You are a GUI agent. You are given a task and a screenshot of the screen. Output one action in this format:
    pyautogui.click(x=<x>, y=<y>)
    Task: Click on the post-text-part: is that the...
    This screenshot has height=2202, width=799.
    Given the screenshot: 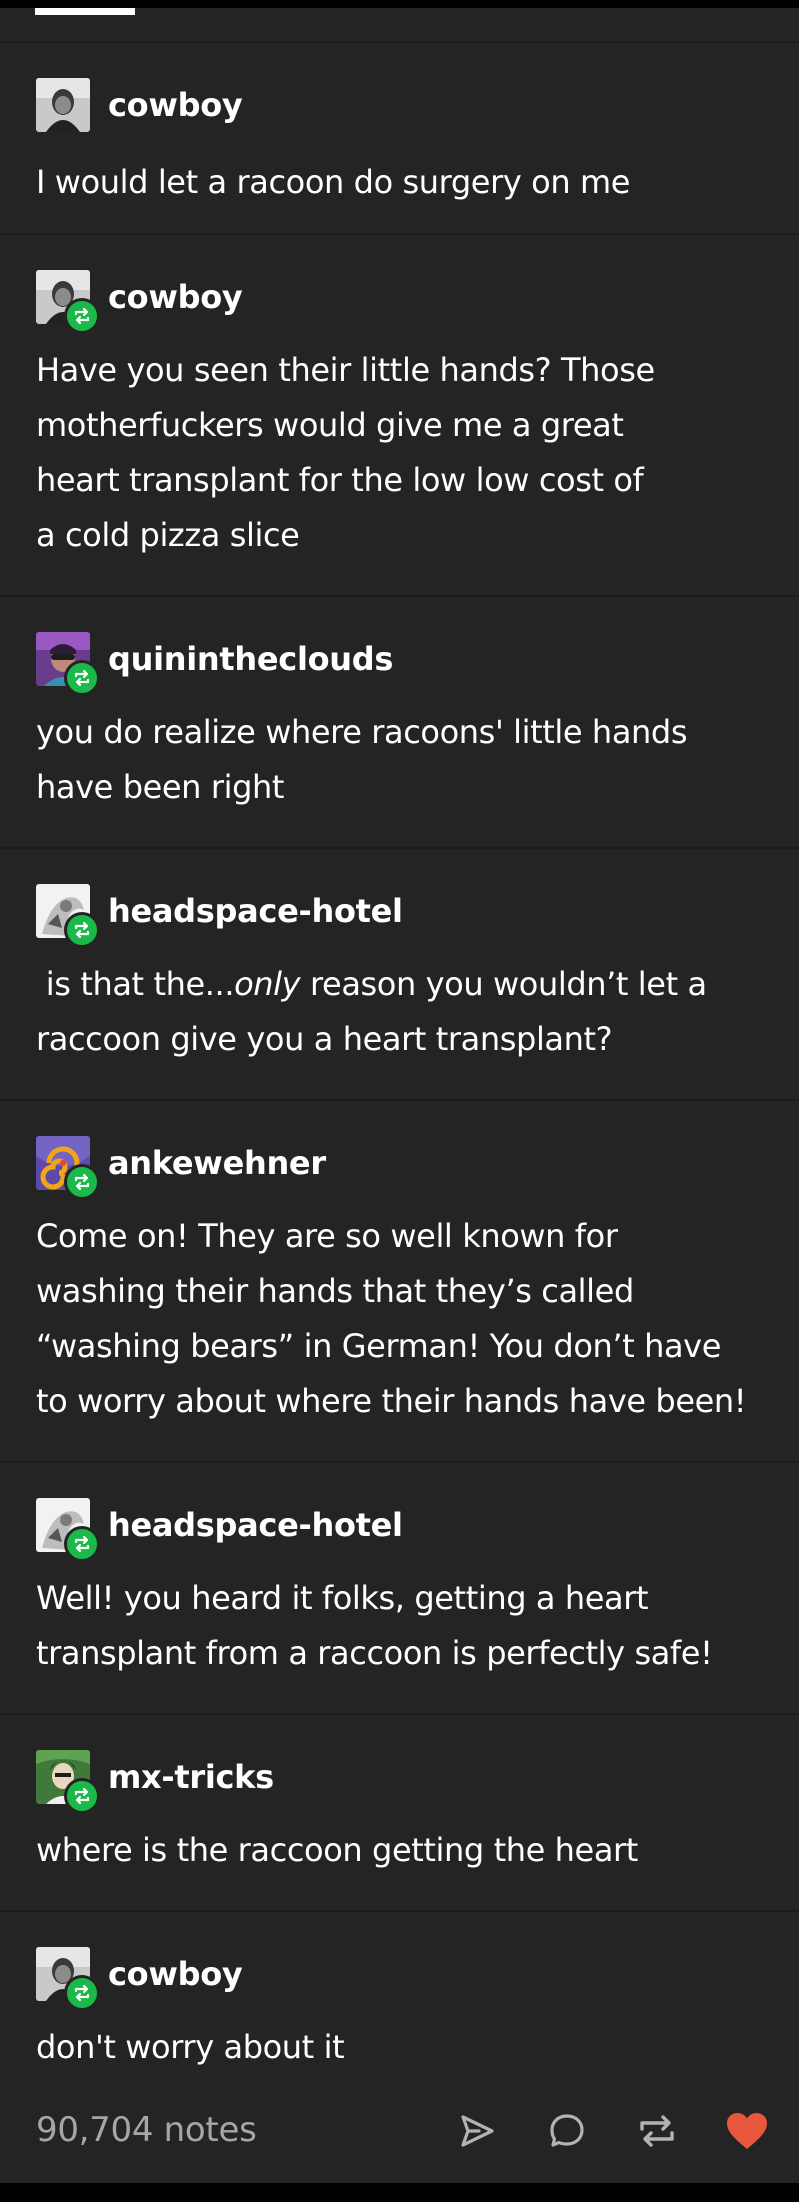 What is the action you would take?
    pyautogui.click(x=135, y=984)
    